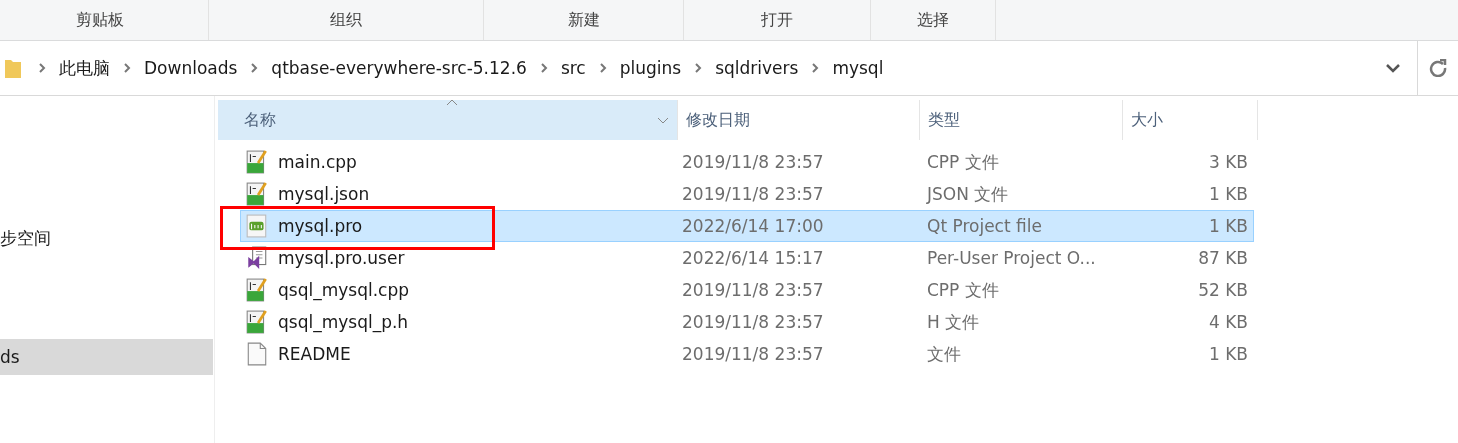 The width and height of the screenshot is (1458, 443). What do you see at coordinates (257, 258) in the screenshot?
I see `visual-studio-file-icon` at bounding box center [257, 258].